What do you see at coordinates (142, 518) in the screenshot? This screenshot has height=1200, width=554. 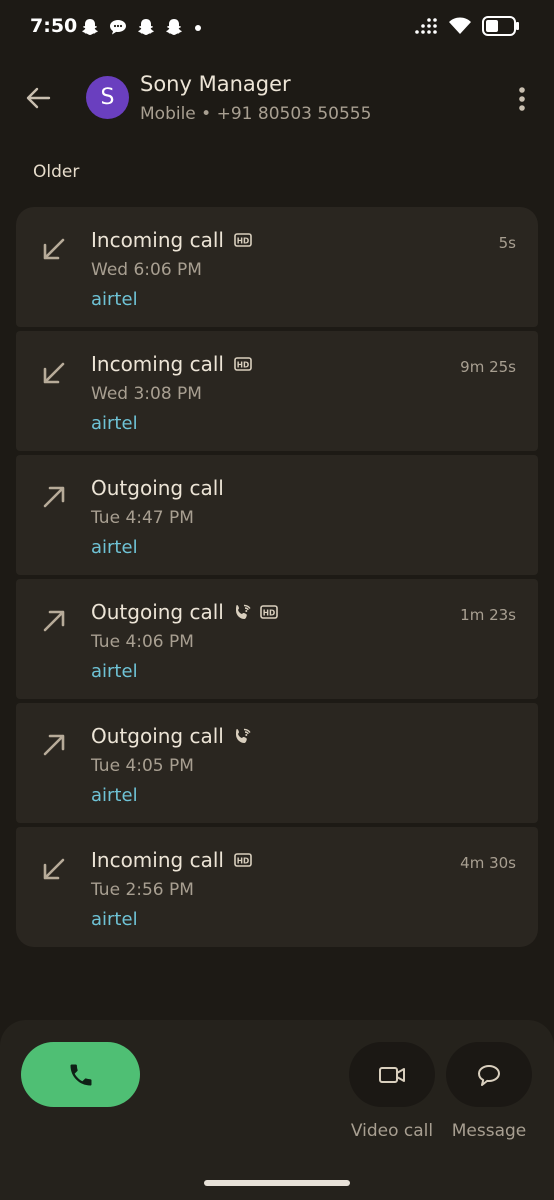 I see `call-time: Tue 4:47 PM` at bounding box center [142, 518].